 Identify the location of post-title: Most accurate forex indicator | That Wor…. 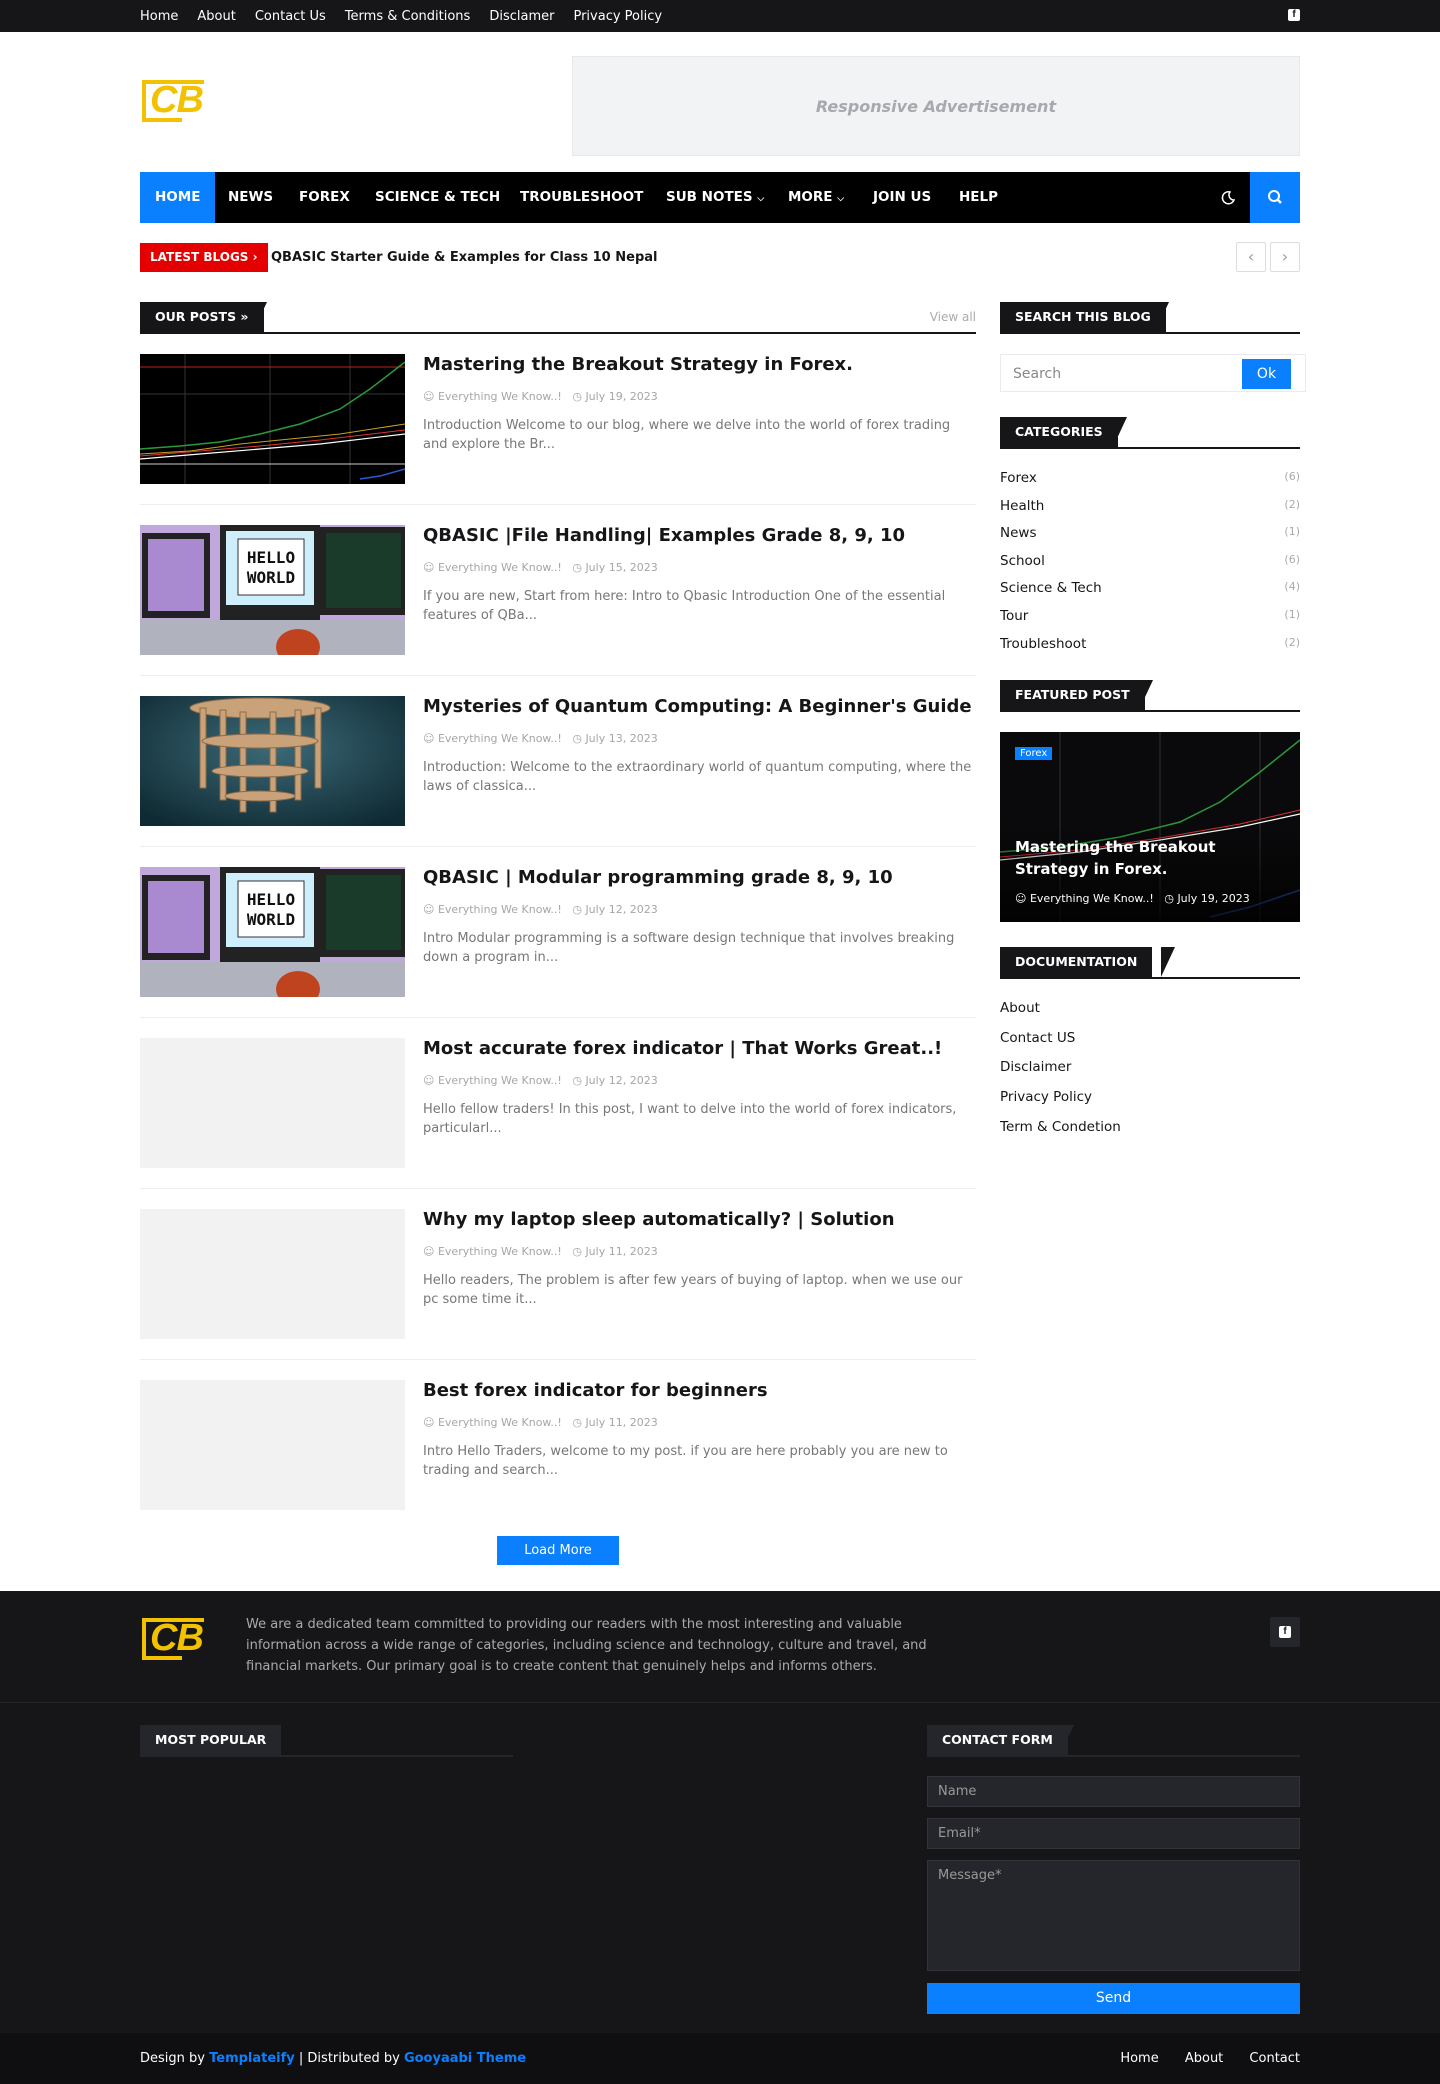
(682, 1048).